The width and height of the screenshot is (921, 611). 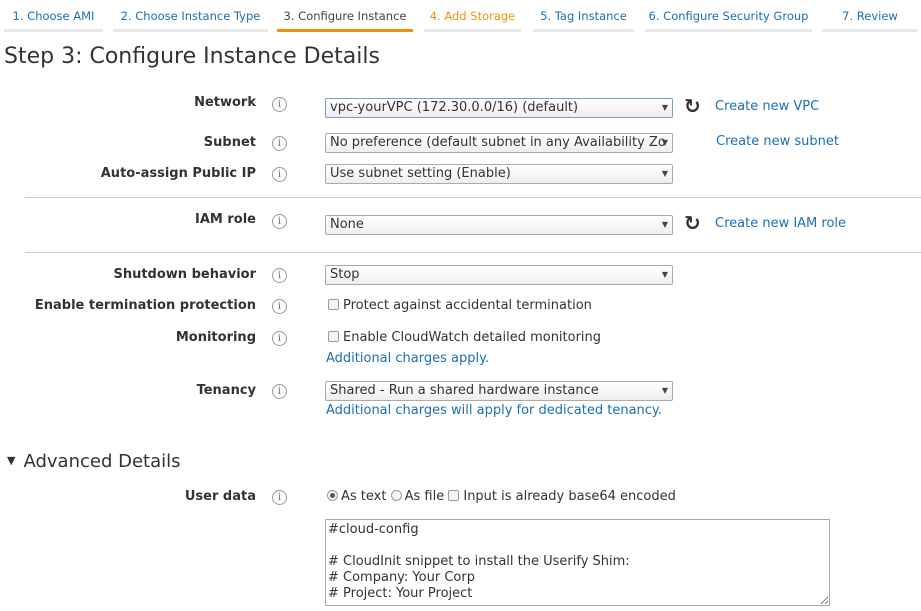 I want to click on tab-add-storage: 4. Add Storage, so click(x=472, y=16).